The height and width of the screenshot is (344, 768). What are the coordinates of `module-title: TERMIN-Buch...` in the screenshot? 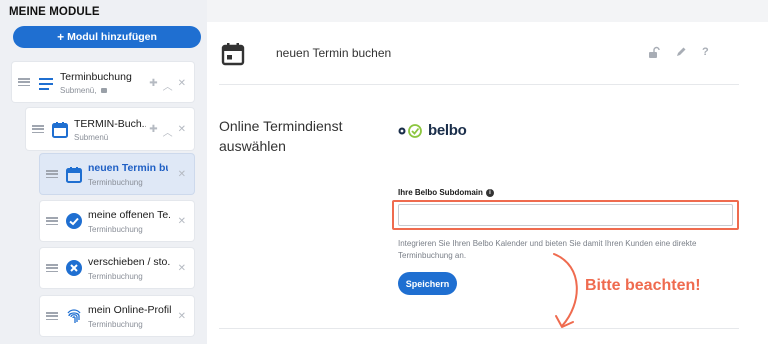 It's located at (110, 124).